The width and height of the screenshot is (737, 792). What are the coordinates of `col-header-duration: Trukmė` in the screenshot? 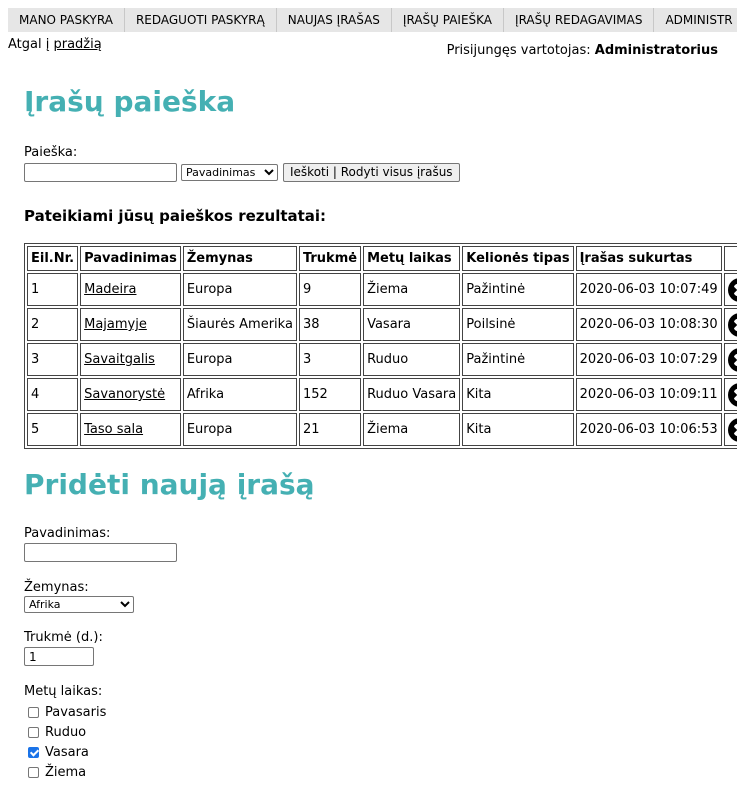 It's located at (330, 258).